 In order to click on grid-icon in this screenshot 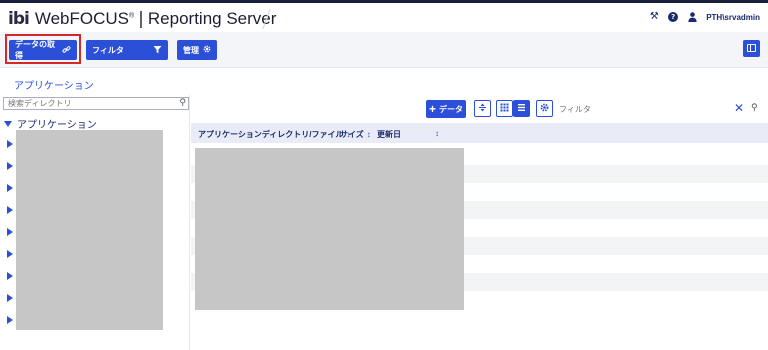, I will do `click(504, 109)`.